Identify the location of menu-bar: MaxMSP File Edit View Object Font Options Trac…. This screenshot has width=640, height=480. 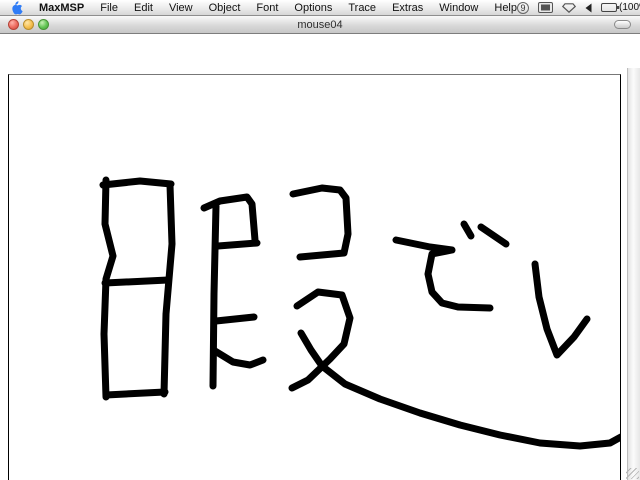
(320, 8).